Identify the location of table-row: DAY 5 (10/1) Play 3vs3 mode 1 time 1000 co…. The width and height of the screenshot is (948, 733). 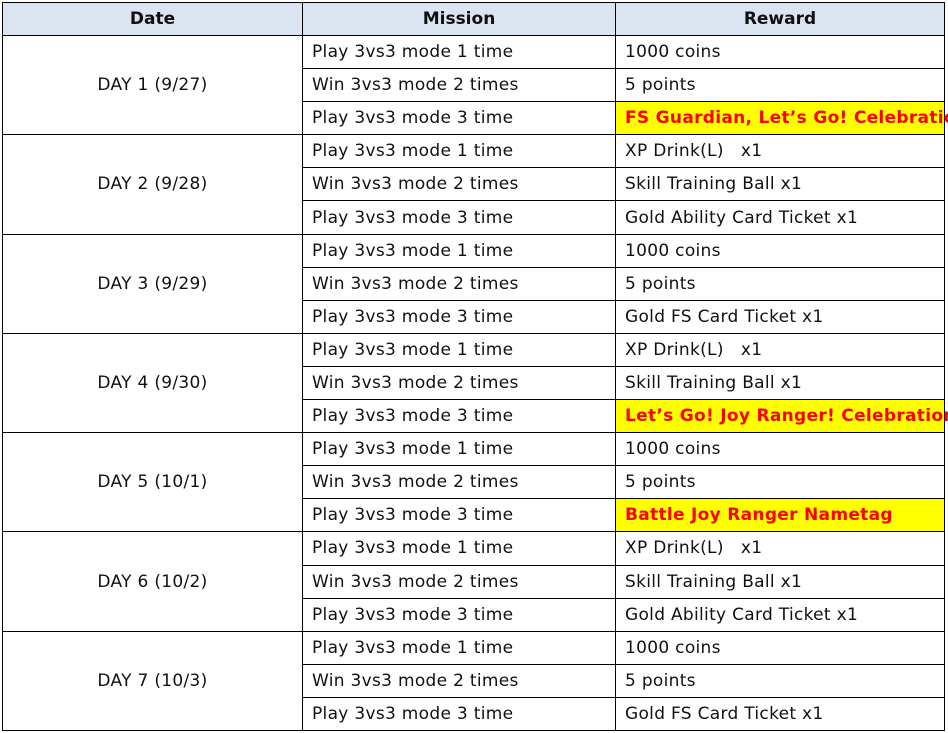
(473, 482).